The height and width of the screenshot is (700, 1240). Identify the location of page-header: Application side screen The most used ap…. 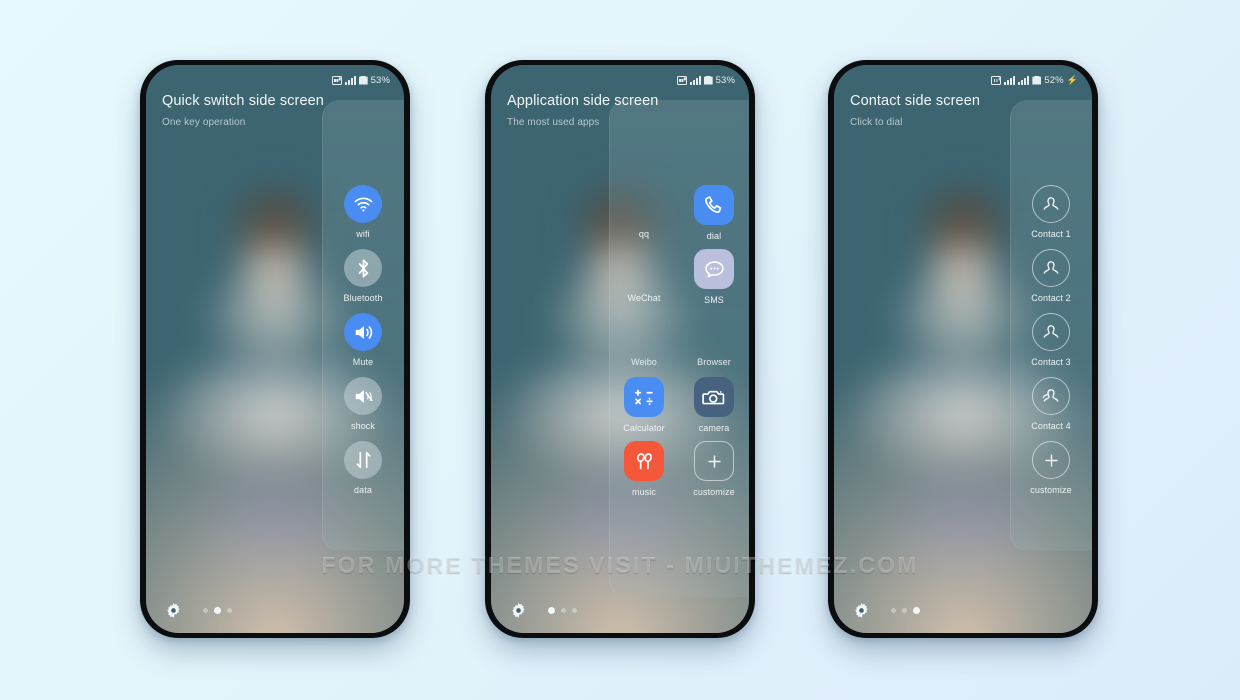
(582, 110).